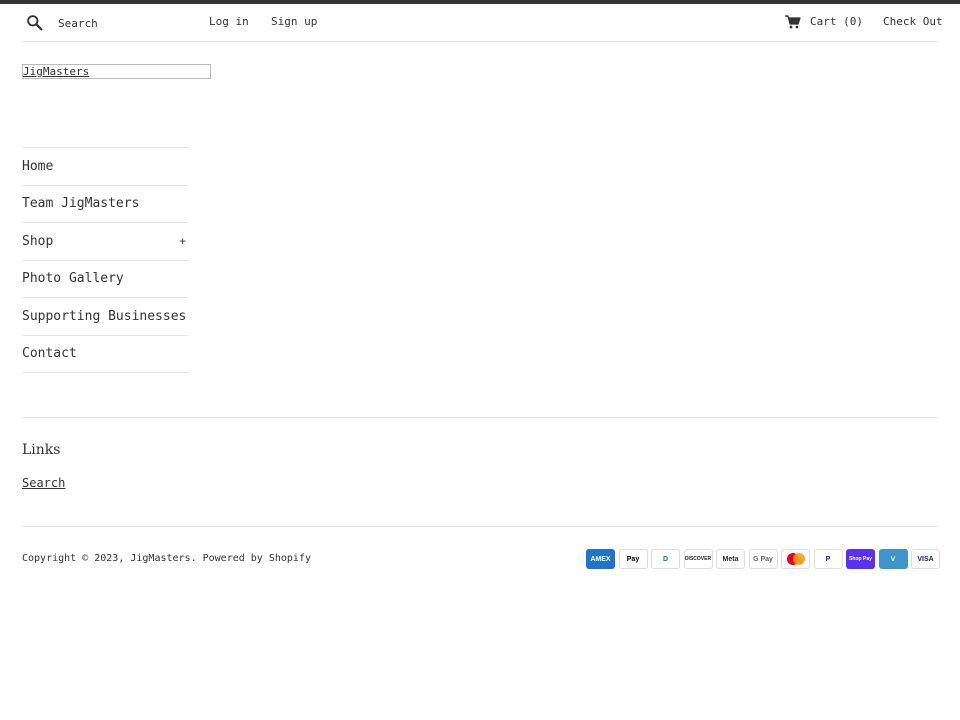 This screenshot has height=720, width=960. What do you see at coordinates (913, 21) in the screenshot?
I see `checkout-link: Check Out` at bounding box center [913, 21].